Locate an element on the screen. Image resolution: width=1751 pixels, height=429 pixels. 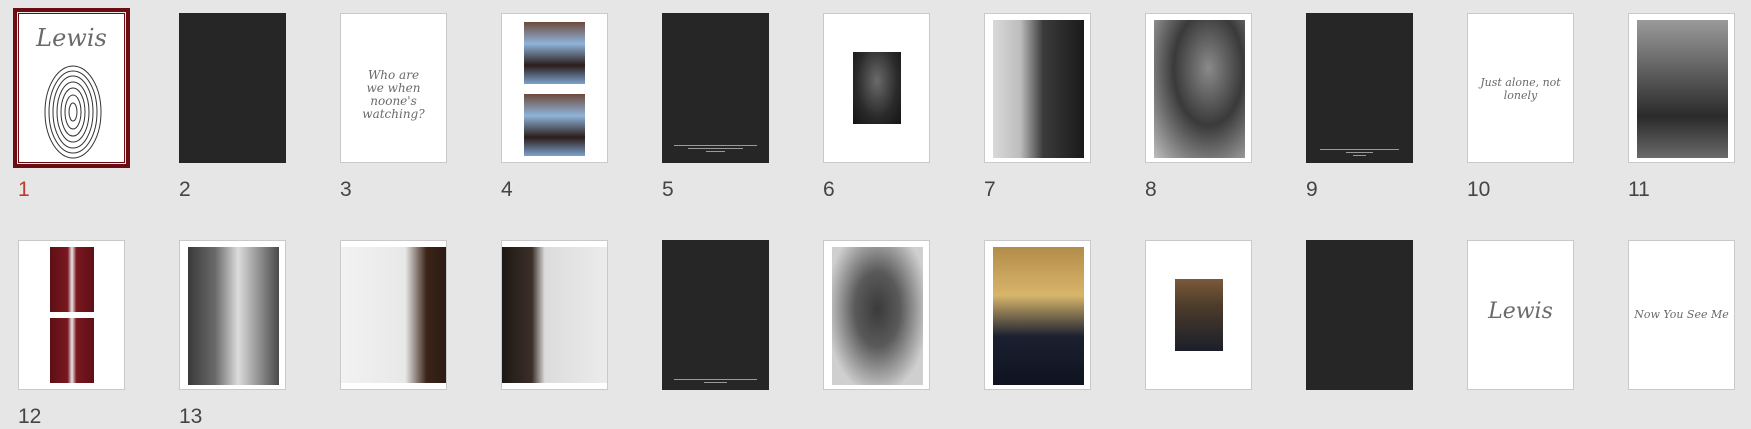
photo-profile is located at coordinates (393, 315).